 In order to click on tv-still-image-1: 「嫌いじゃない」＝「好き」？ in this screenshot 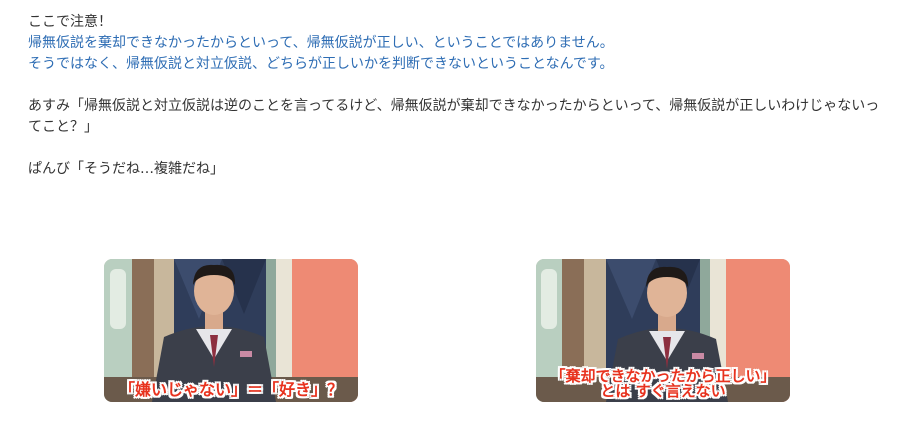, I will do `click(231, 330)`.